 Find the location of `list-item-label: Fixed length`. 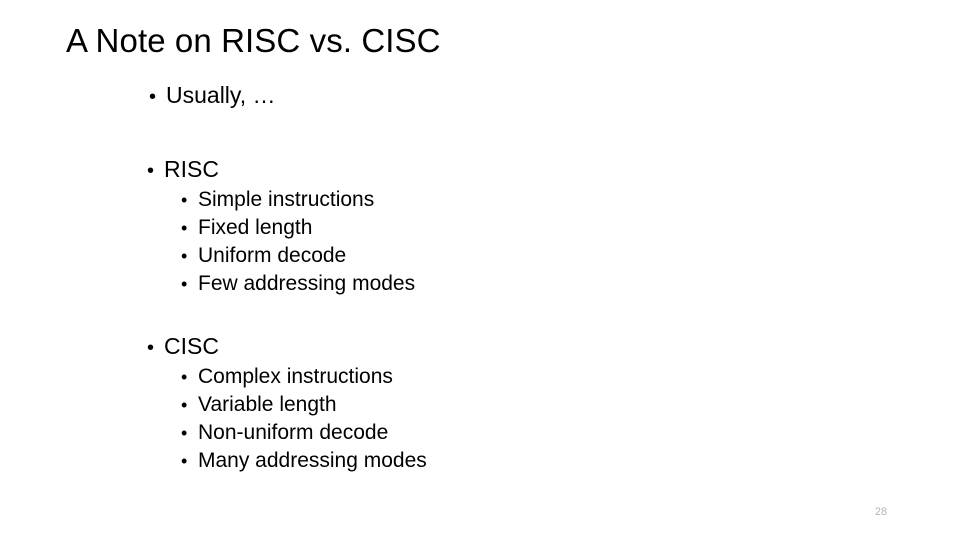

list-item-label: Fixed length is located at coordinates (255, 227).